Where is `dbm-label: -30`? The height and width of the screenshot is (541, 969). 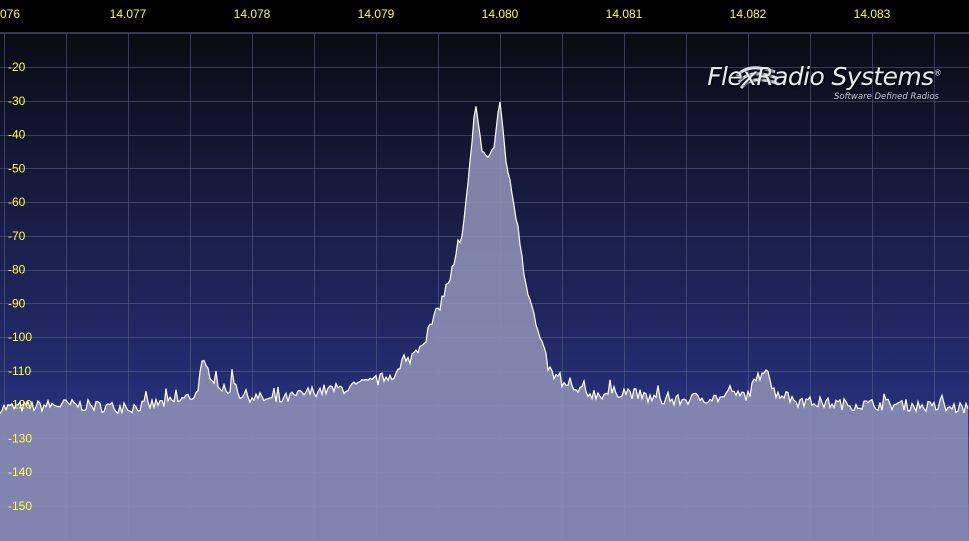
dbm-label: -30 is located at coordinates (17, 101).